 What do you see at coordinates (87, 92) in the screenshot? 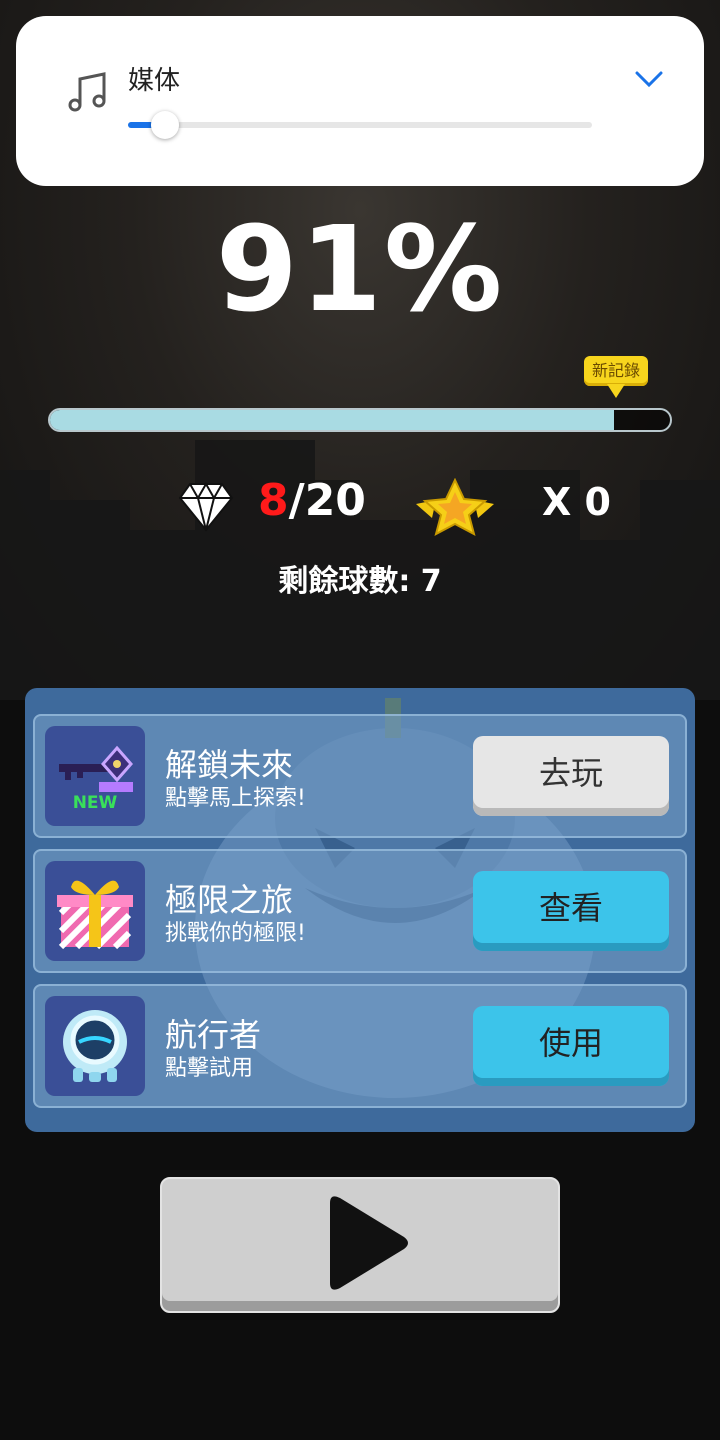
I see `music-note-icon` at bounding box center [87, 92].